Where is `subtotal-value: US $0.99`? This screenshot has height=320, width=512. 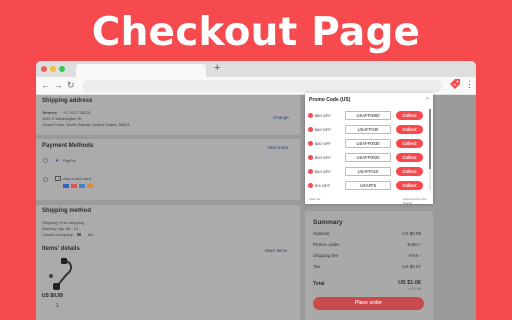
subtotal-value: US $0.99 is located at coordinates (411, 233).